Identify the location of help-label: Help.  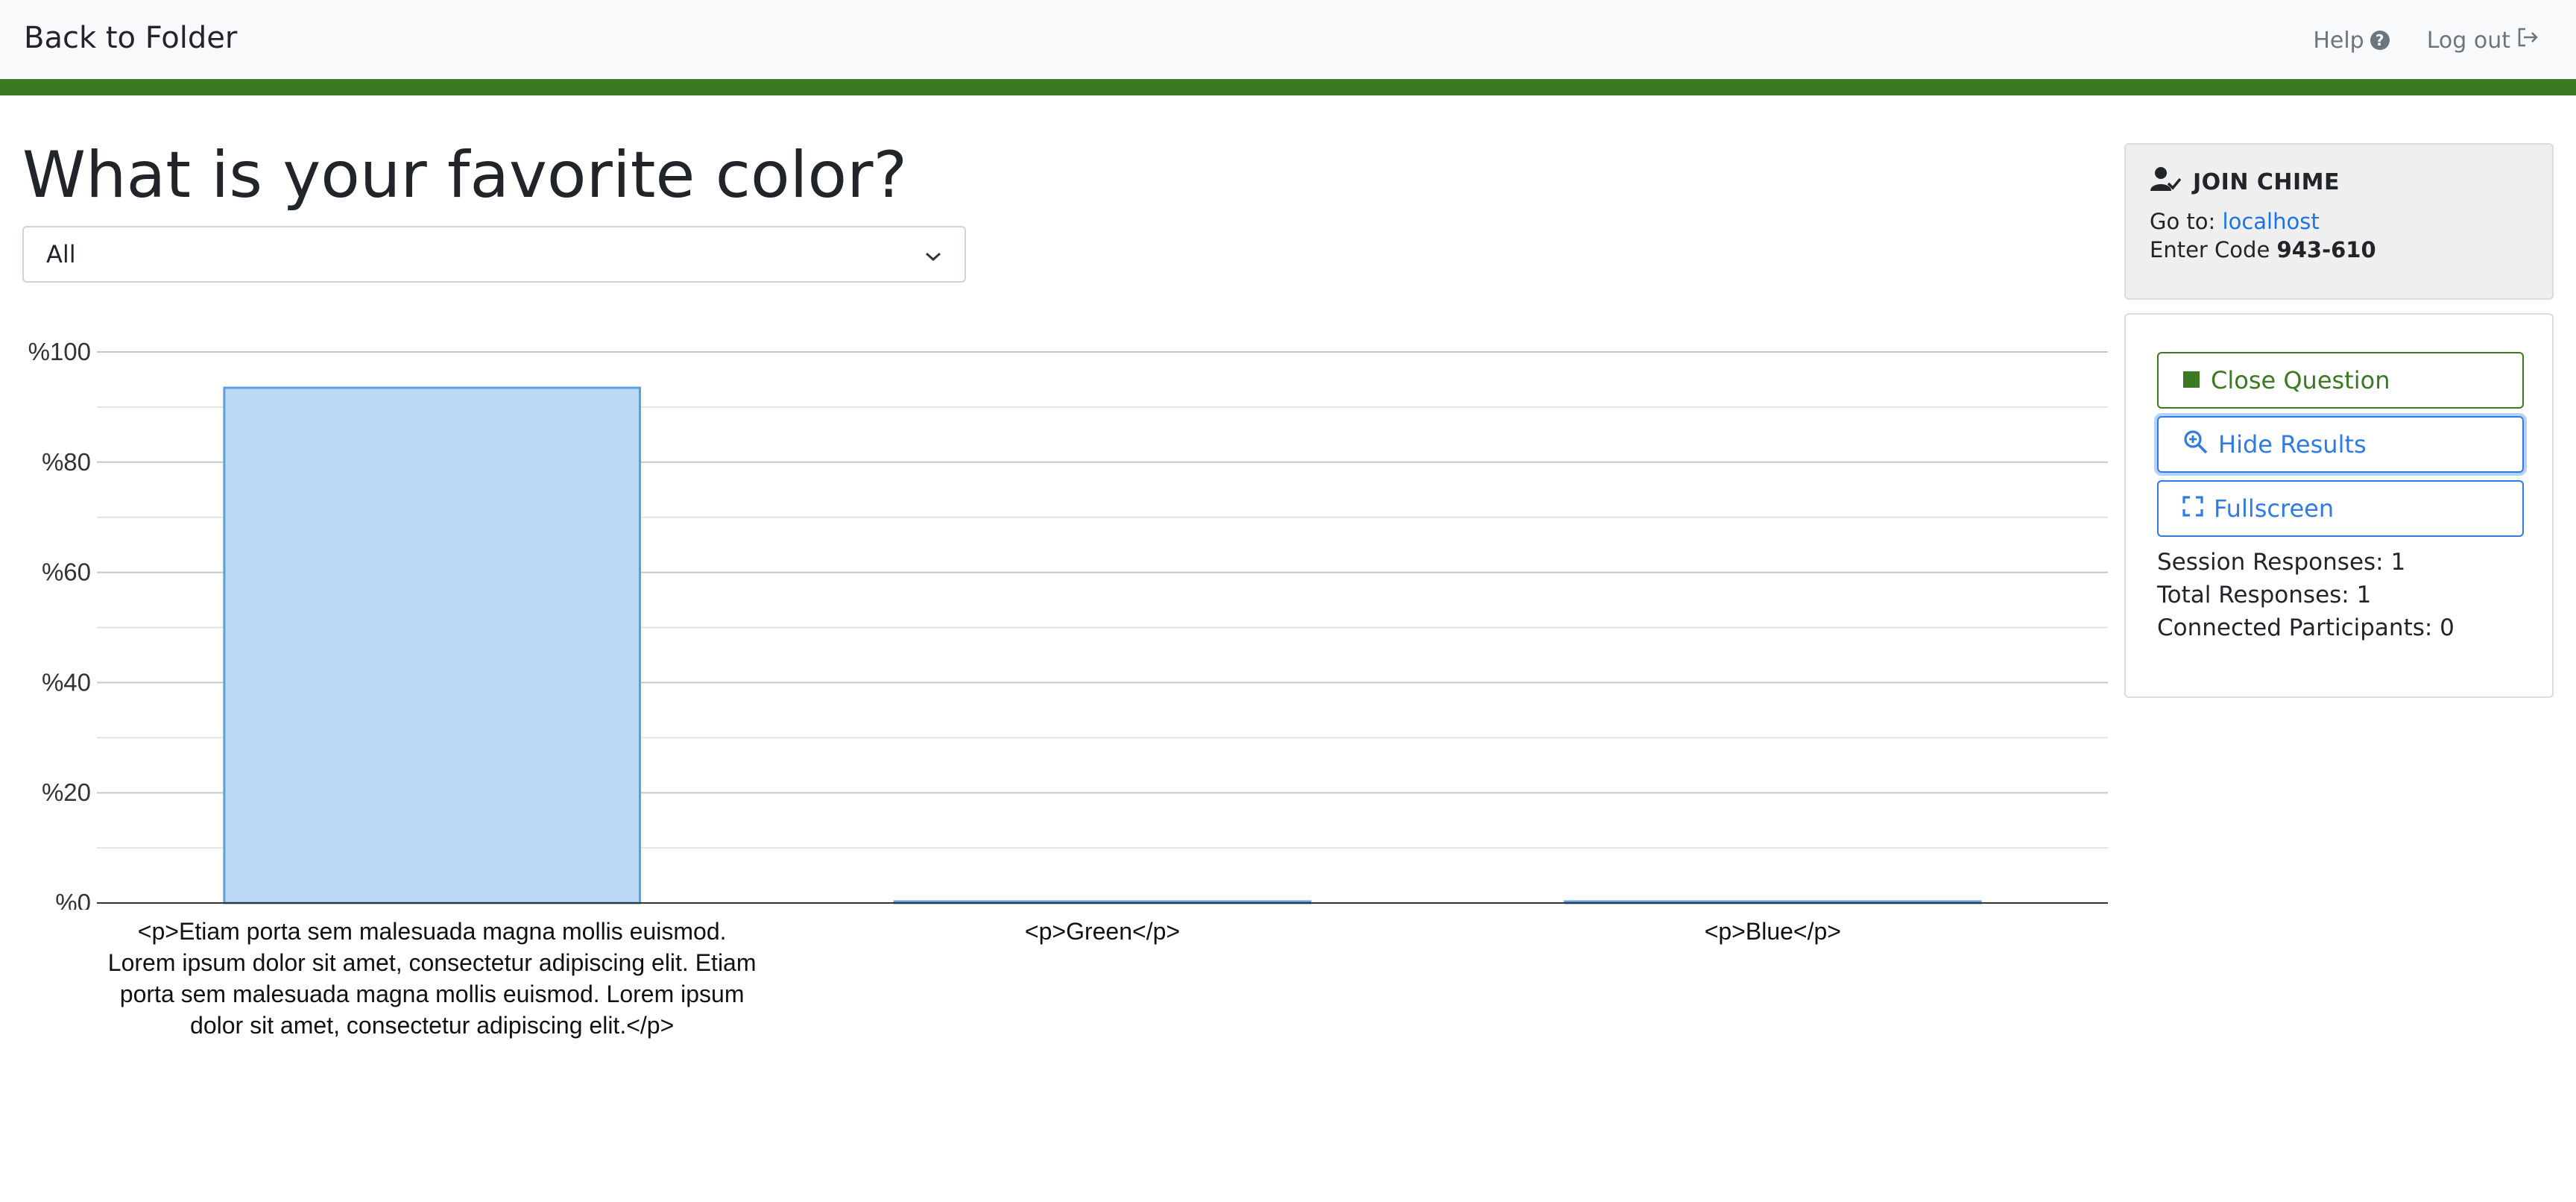
(2338, 40).